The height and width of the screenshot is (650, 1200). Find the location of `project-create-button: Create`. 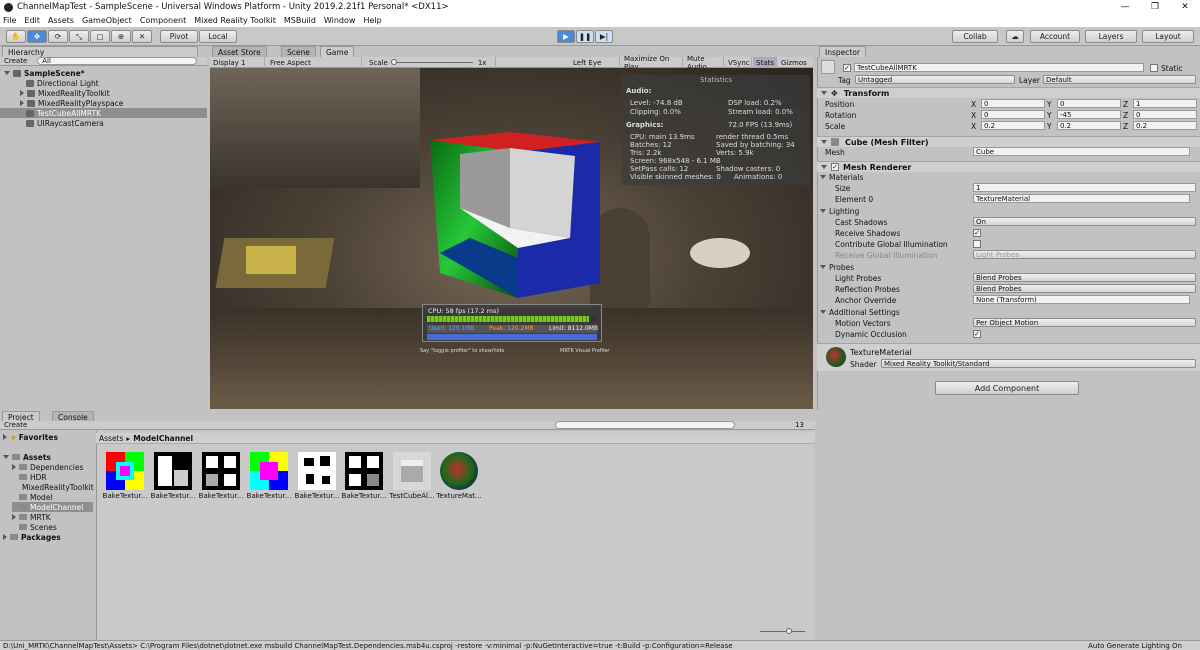

project-create-button: Create is located at coordinates (15, 425).